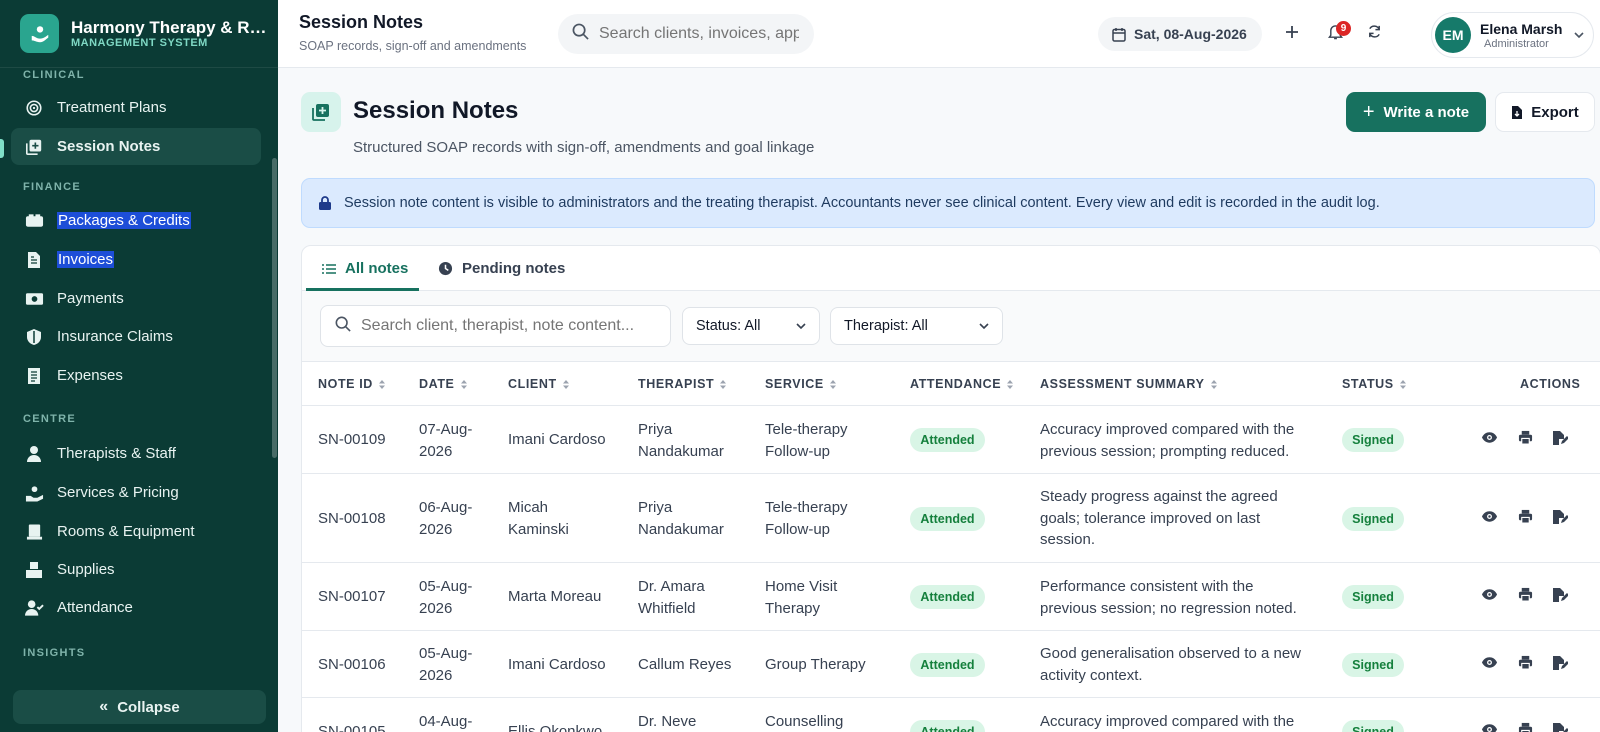 The width and height of the screenshot is (1600, 732). Describe the element at coordinates (136, 375) in the screenshot. I see `sidebar-item-expenses: Expenses` at that location.